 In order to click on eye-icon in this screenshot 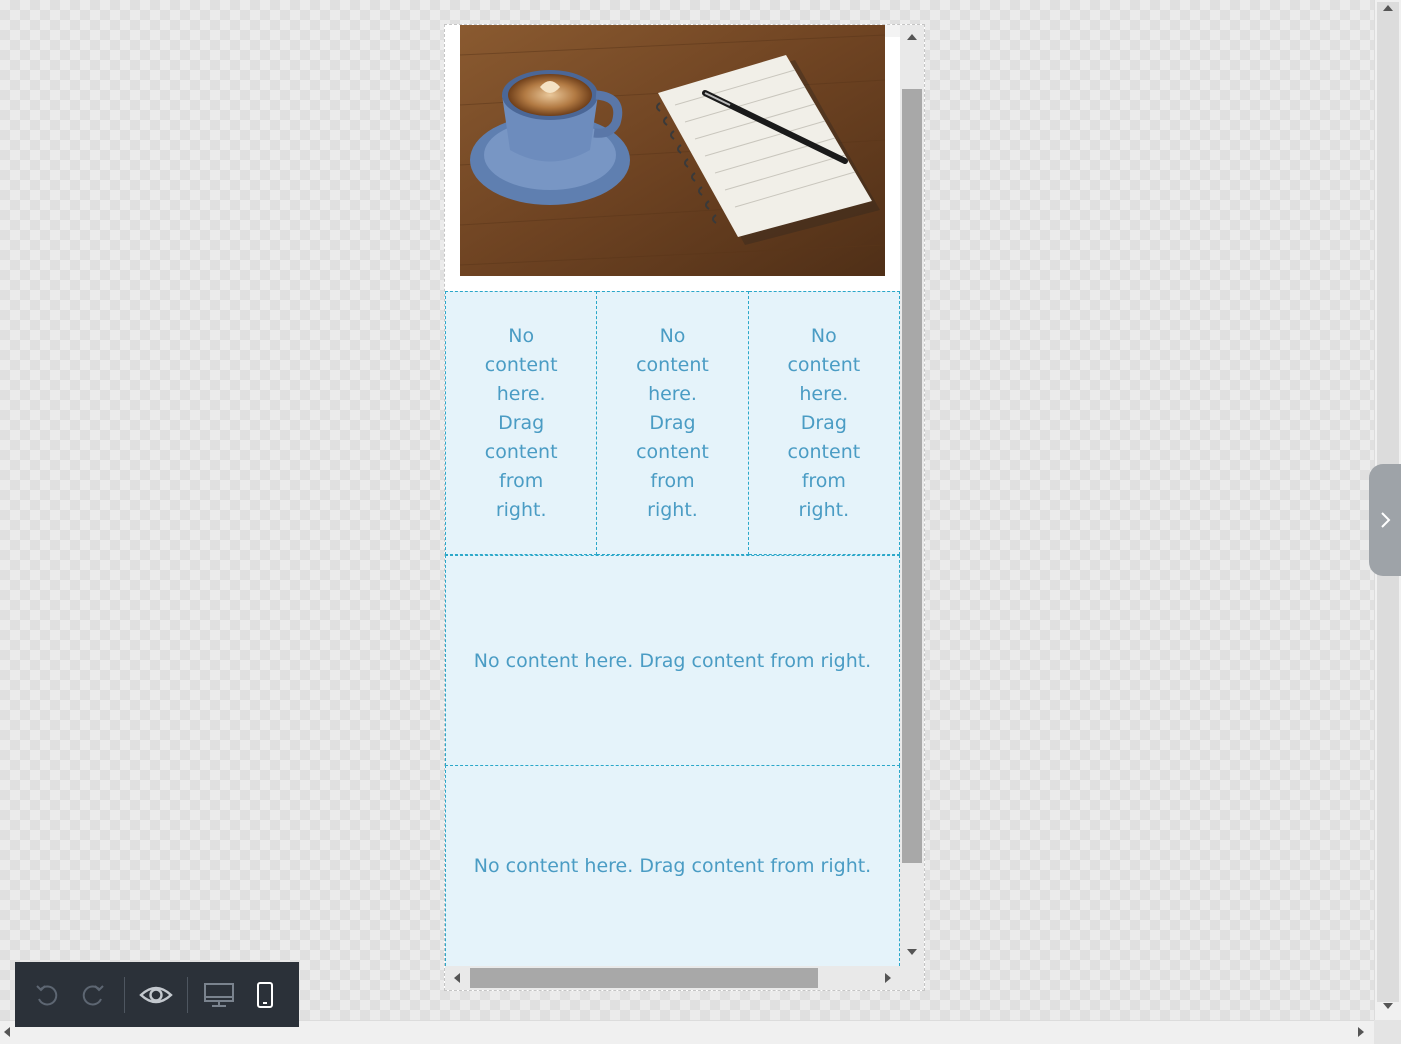, I will do `click(156, 994)`.